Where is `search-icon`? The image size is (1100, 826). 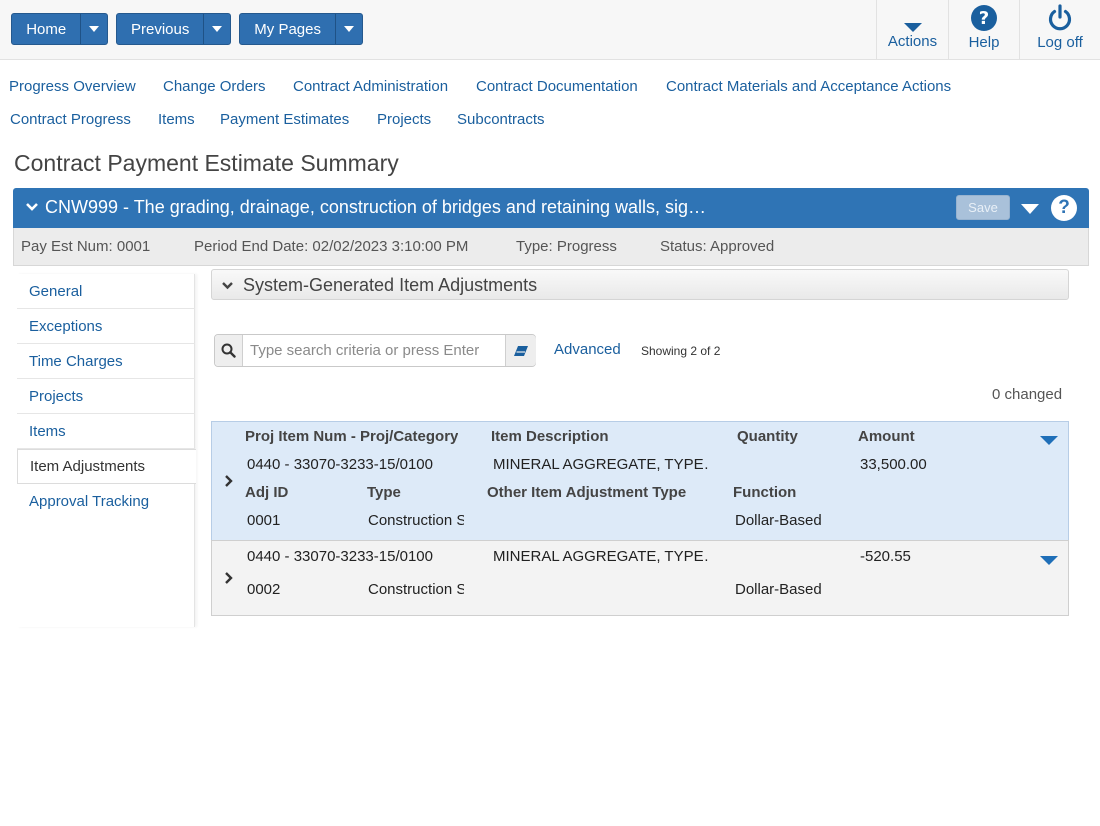
search-icon is located at coordinates (229, 350).